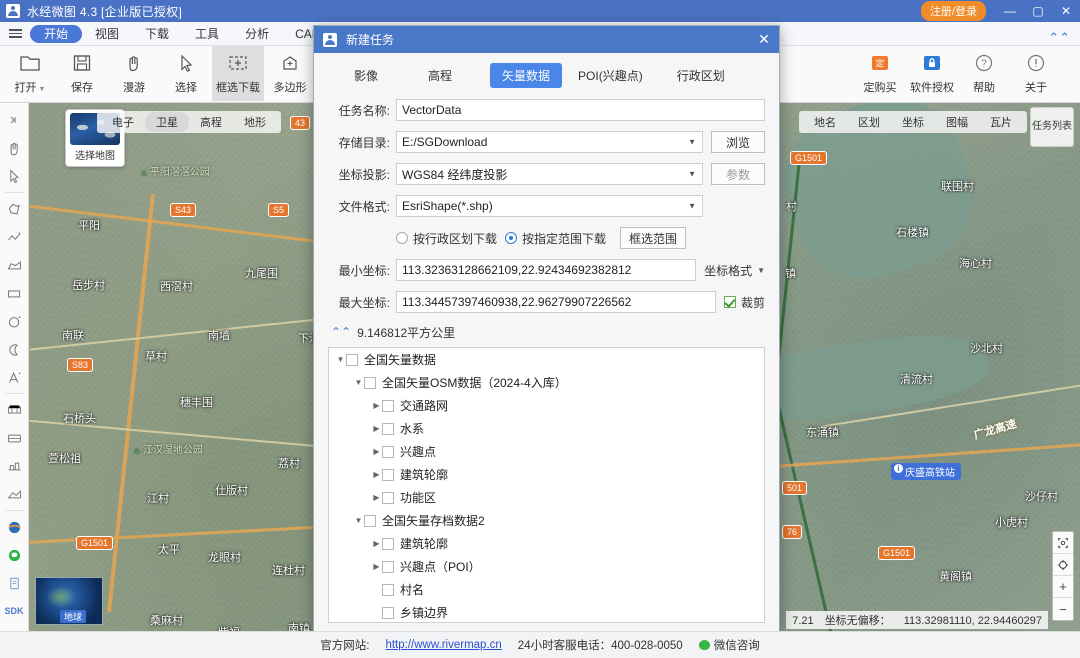  What do you see at coordinates (14, 265) in the screenshot?
I see `freeform-draw-icon` at bounding box center [14, 265].